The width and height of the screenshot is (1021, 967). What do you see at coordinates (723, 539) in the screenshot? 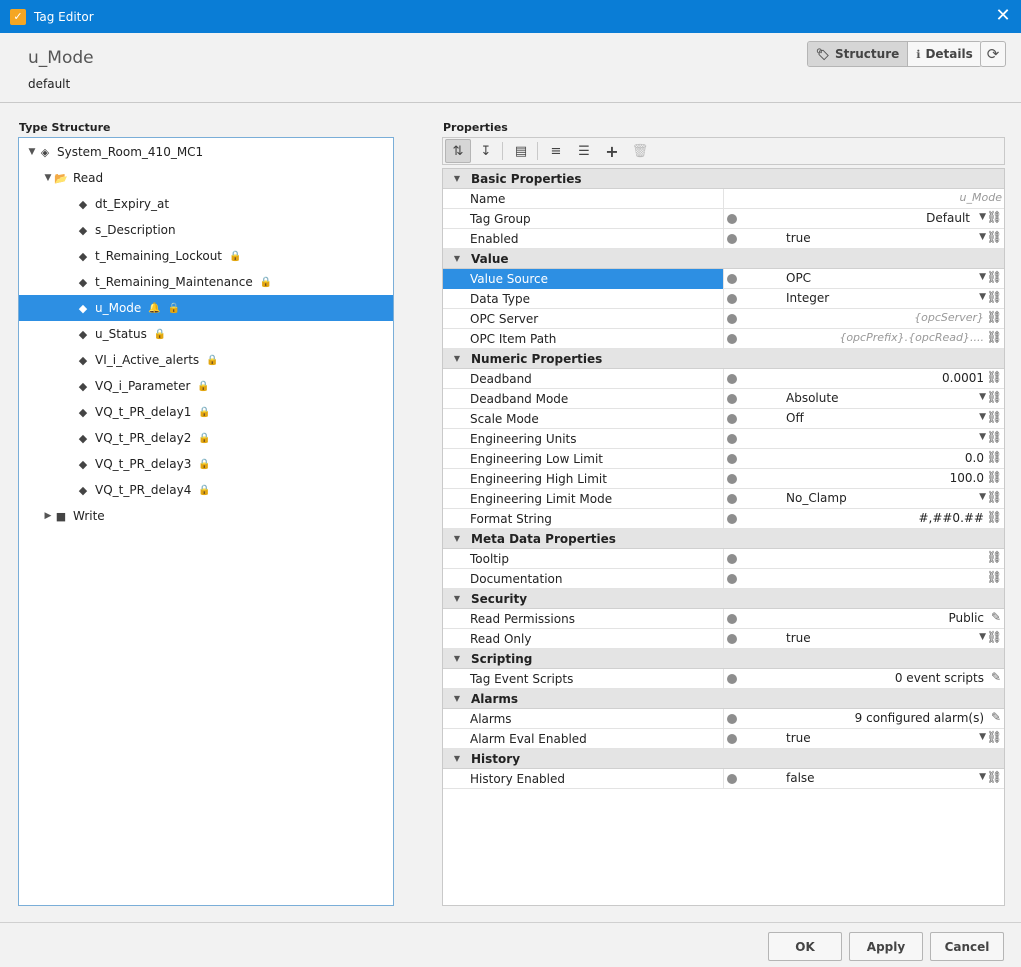
I see `property-category-row: ▼ Meta Data Properties` at bounding box center [723, 539].